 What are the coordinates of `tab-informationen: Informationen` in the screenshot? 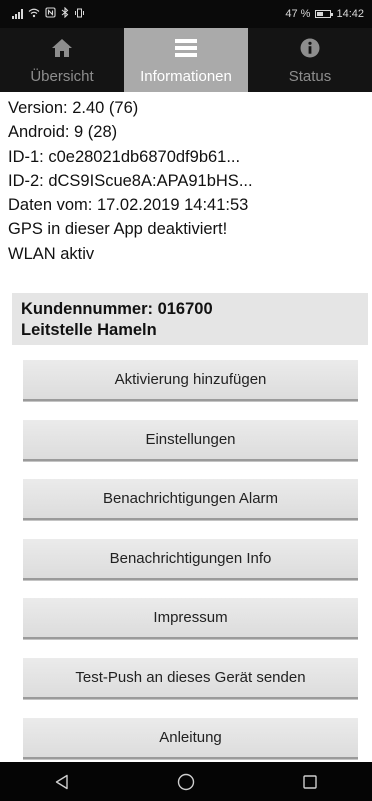 It's located at (186, 60).